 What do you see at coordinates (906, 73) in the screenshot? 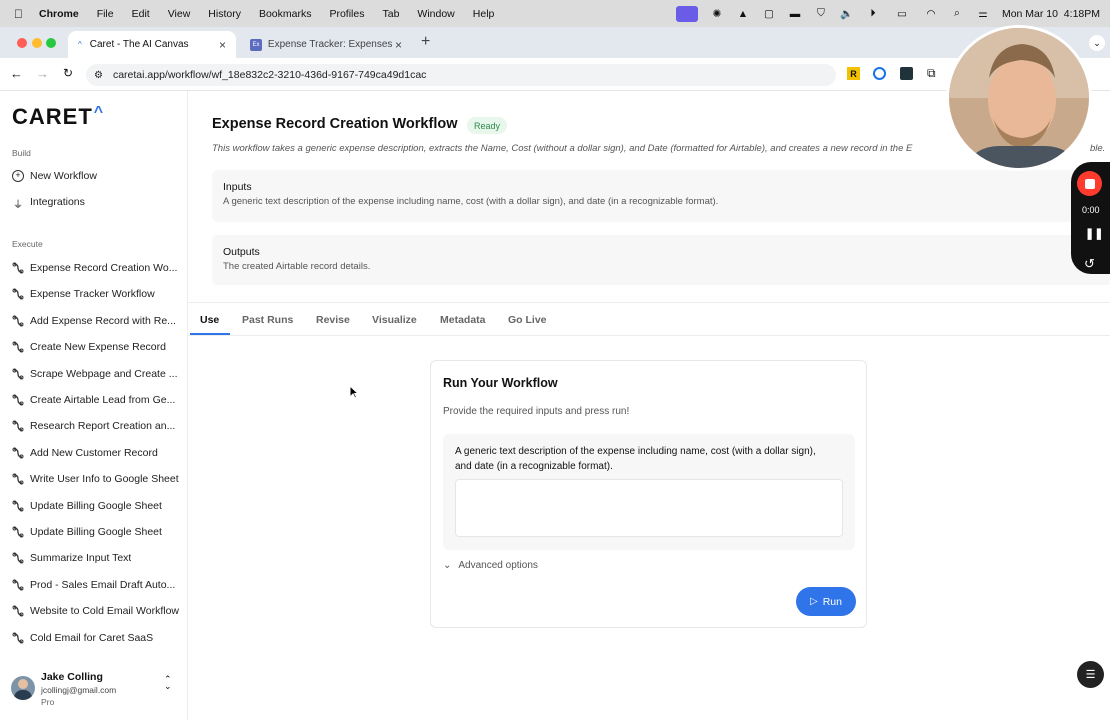
I see `extension-react-icon` at bounding box center [906, 73].